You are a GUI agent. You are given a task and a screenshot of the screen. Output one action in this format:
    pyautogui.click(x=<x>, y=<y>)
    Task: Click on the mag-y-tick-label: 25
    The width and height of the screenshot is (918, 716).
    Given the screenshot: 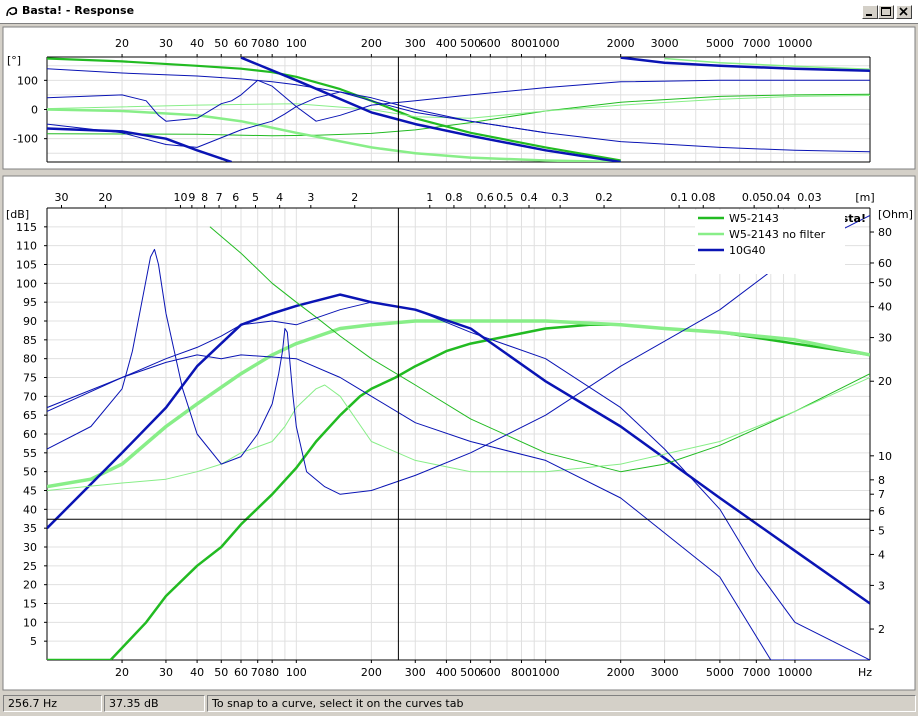 What is the action you would take?
    pyautogui.click(x=30, y=566)
    